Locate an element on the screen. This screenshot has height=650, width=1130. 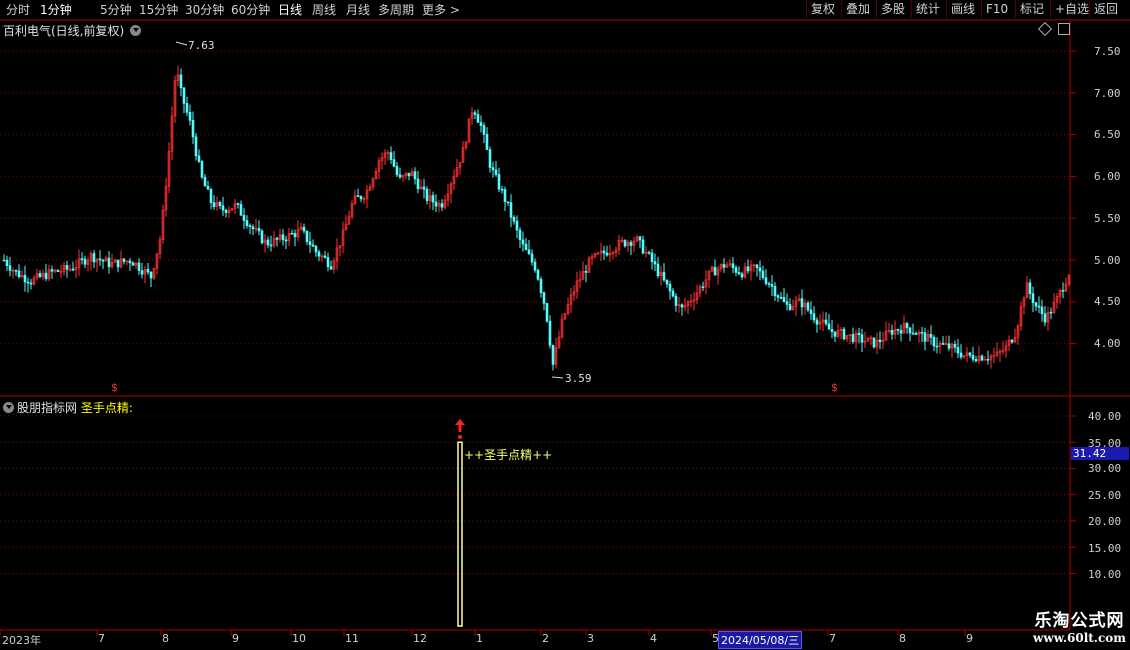
x-label: 4 is located at coordinates (653, 638).